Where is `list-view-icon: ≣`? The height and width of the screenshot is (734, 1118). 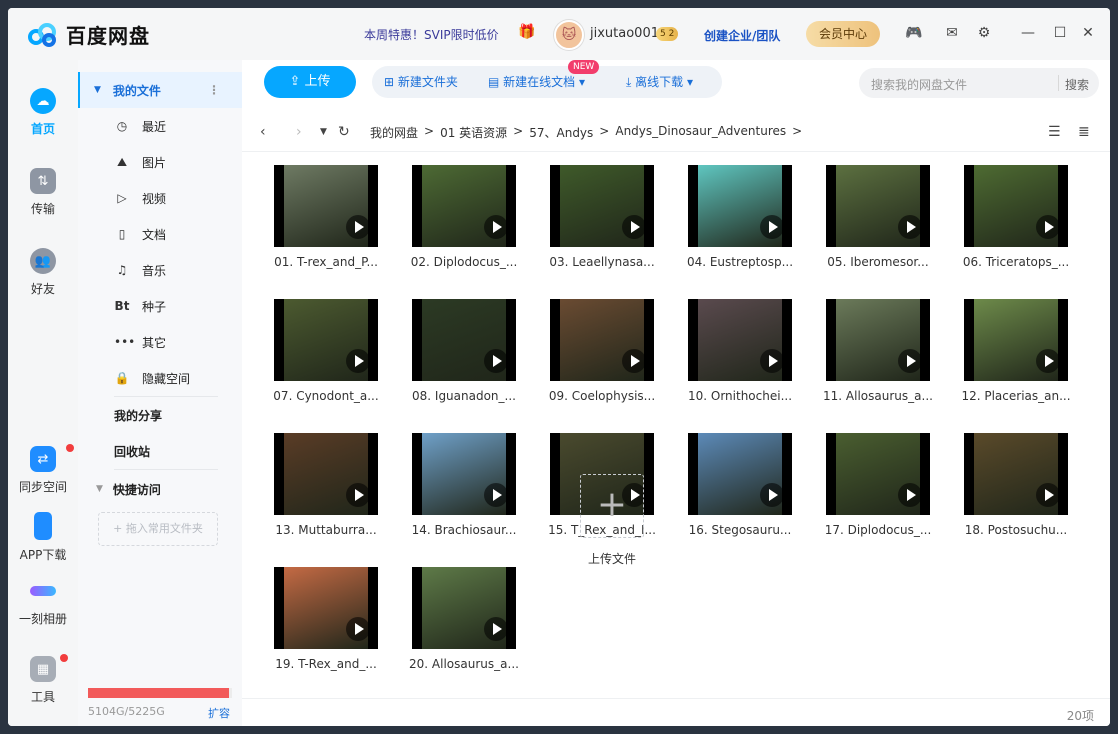 list-view-icon: ≣ is located at coordinates (1084, 132).